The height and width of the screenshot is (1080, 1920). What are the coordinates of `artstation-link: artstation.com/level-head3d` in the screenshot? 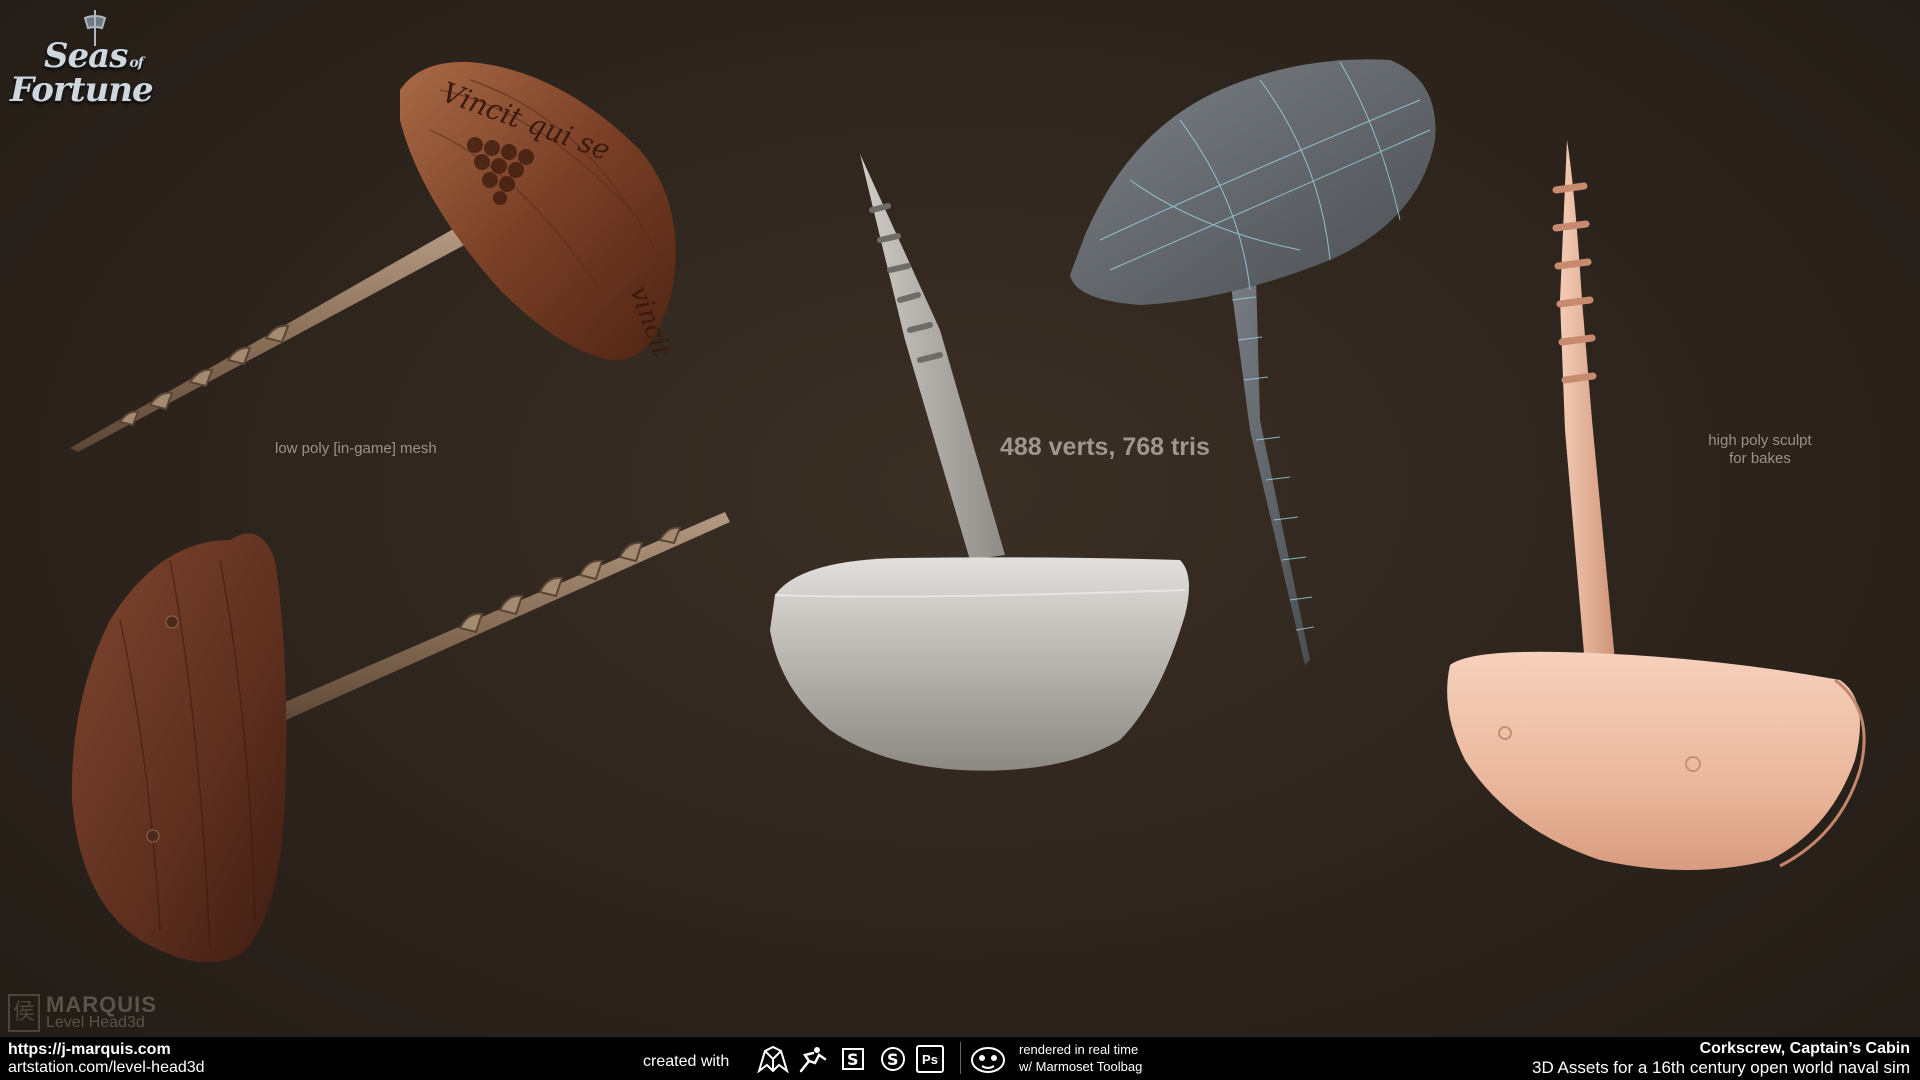 It's located at (106, 1068).